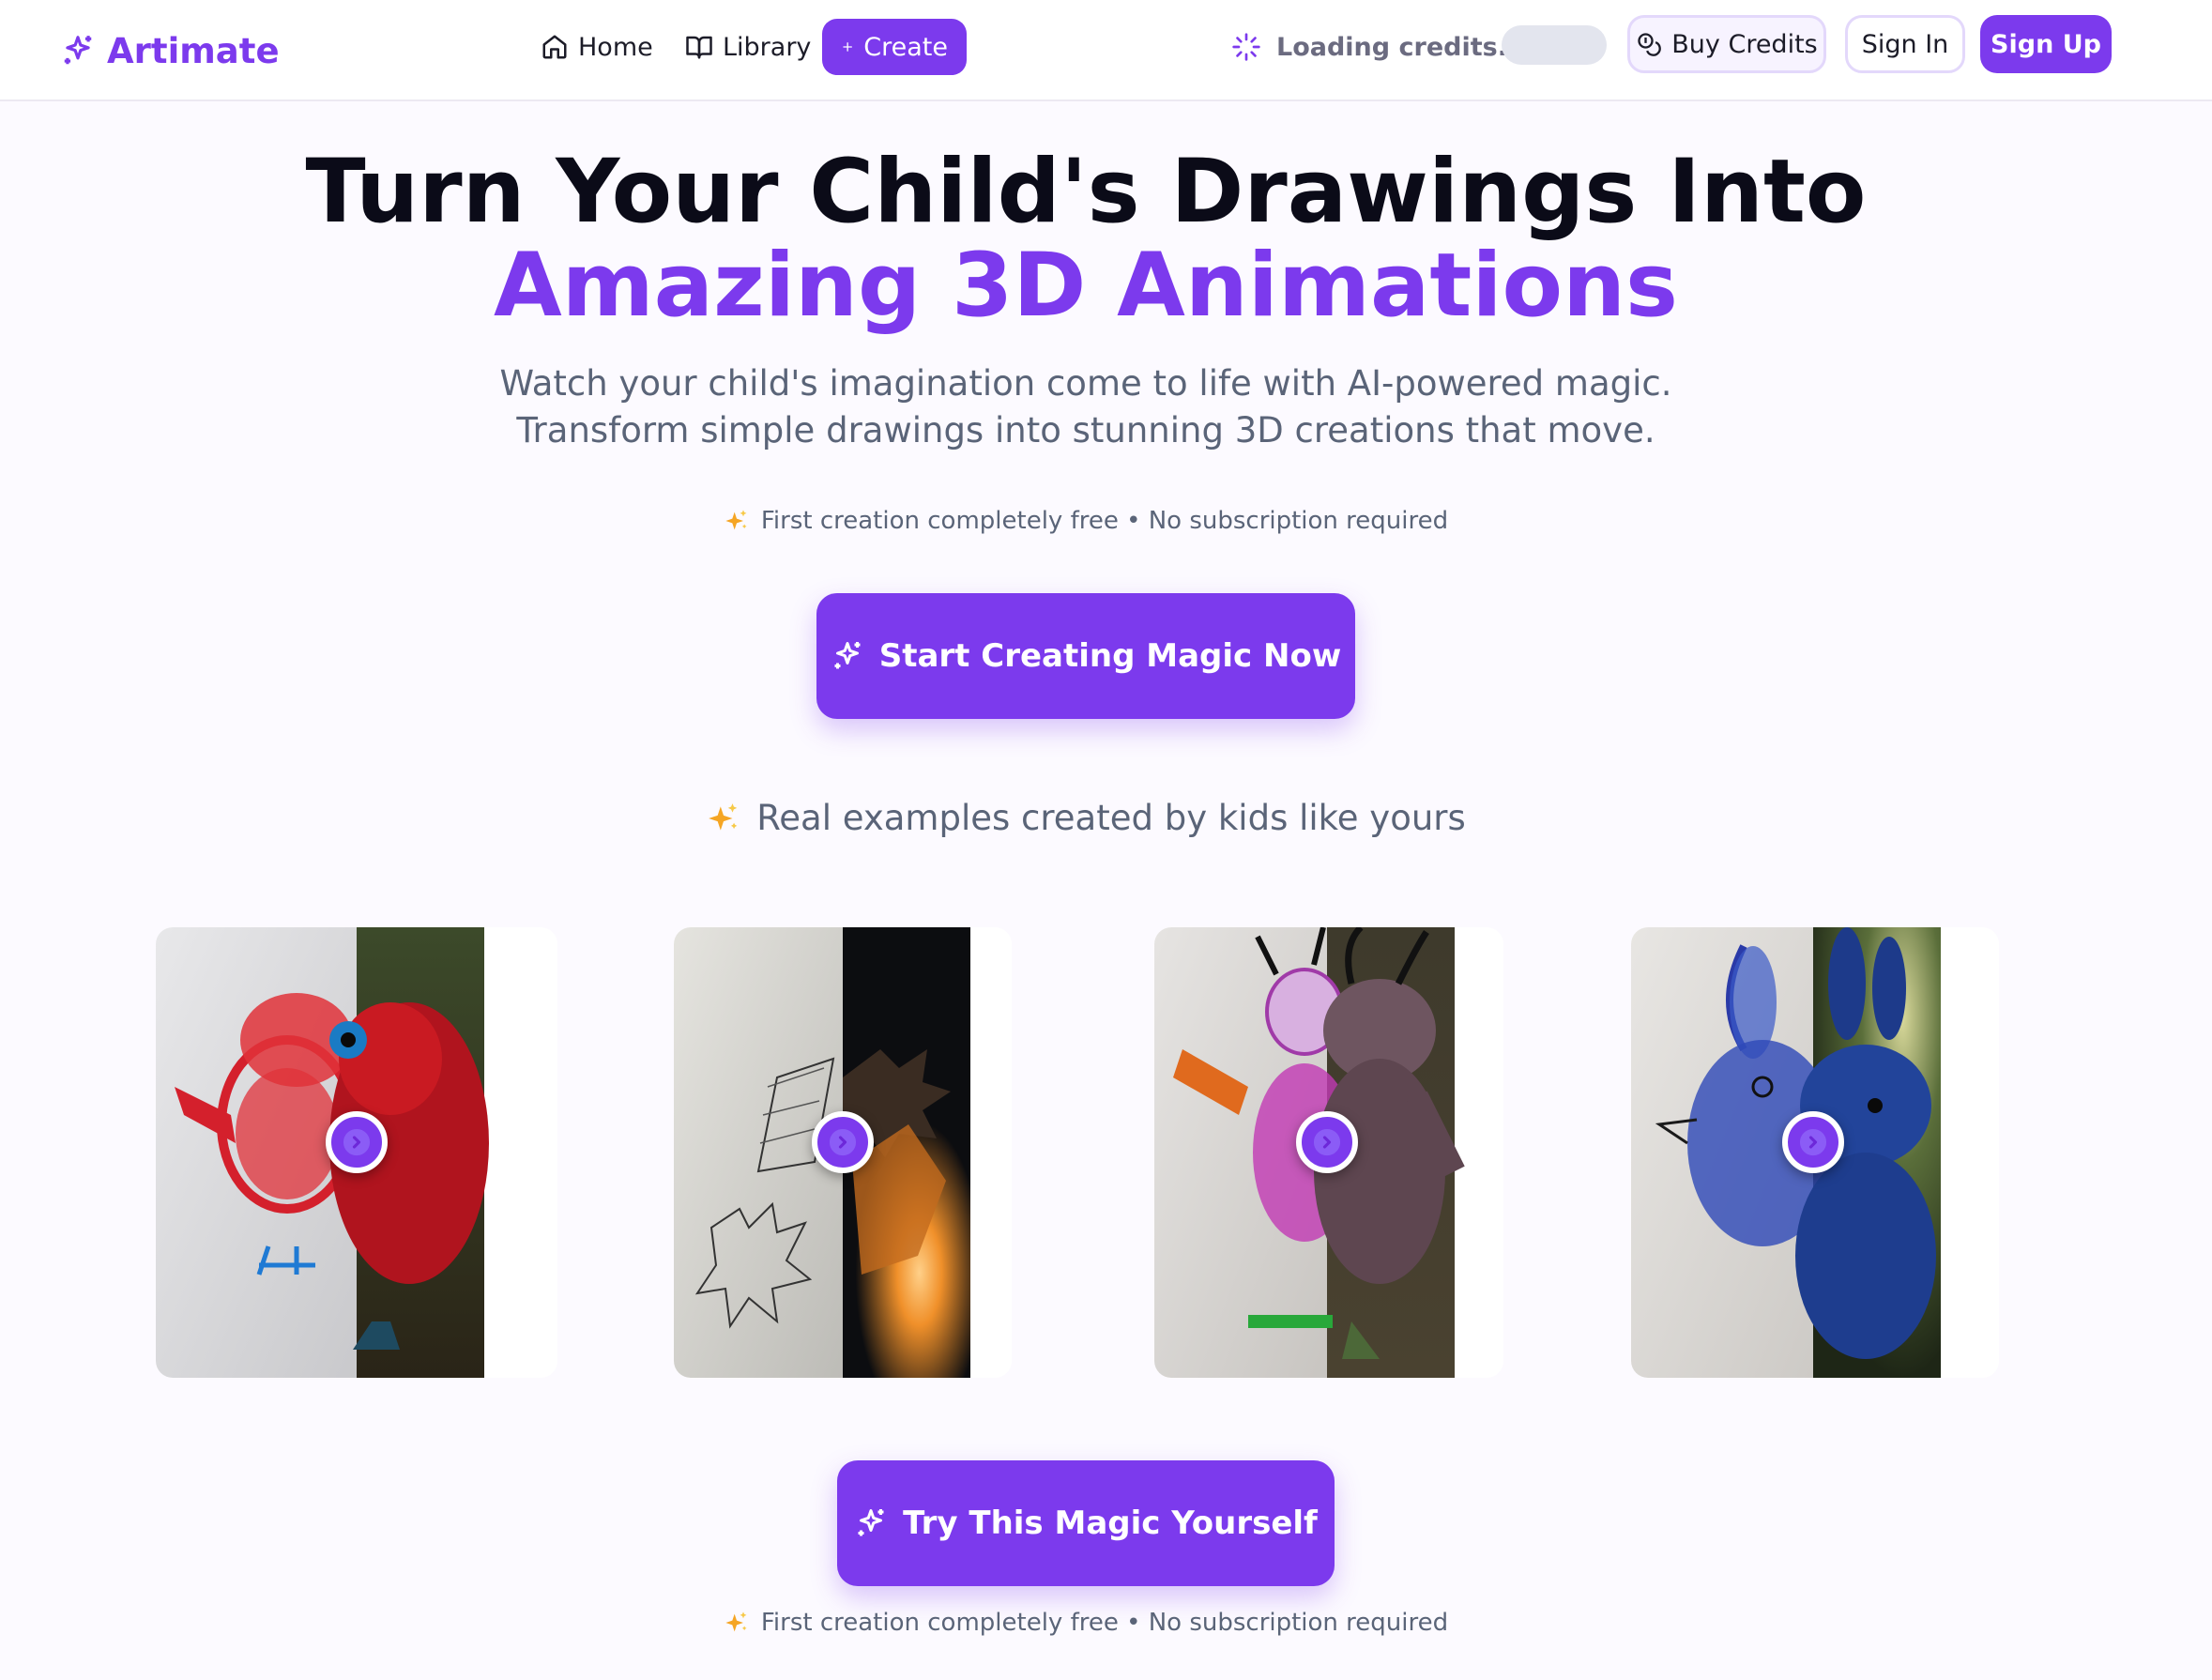 This screenshot has height=1680, width=2212. Describe the element at coordinates (615, 47) in the screenshot. I see `nav-home-label: Home` at that location.